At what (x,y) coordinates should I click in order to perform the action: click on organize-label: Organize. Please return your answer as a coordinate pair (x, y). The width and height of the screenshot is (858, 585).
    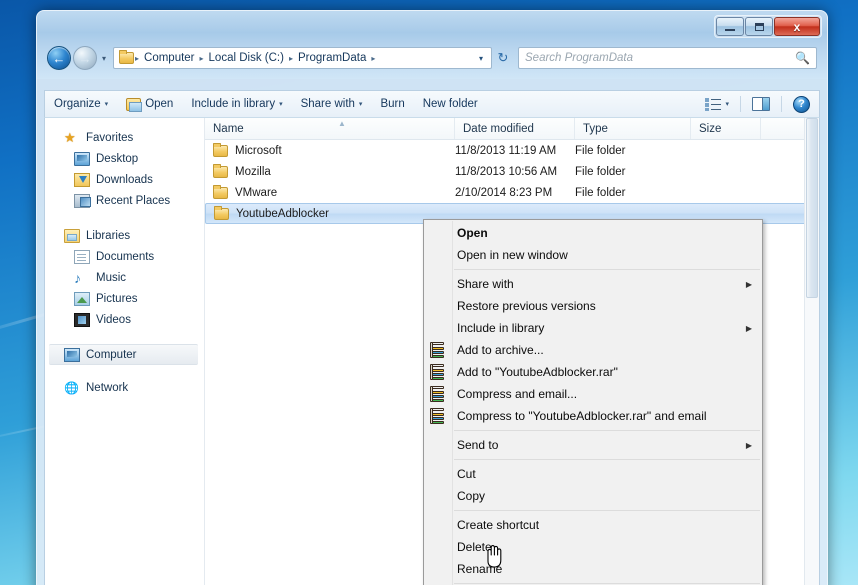
    Looking at the image, I should click on (77, 104).